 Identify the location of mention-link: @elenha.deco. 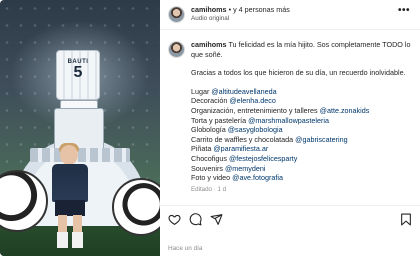
(252, 100).